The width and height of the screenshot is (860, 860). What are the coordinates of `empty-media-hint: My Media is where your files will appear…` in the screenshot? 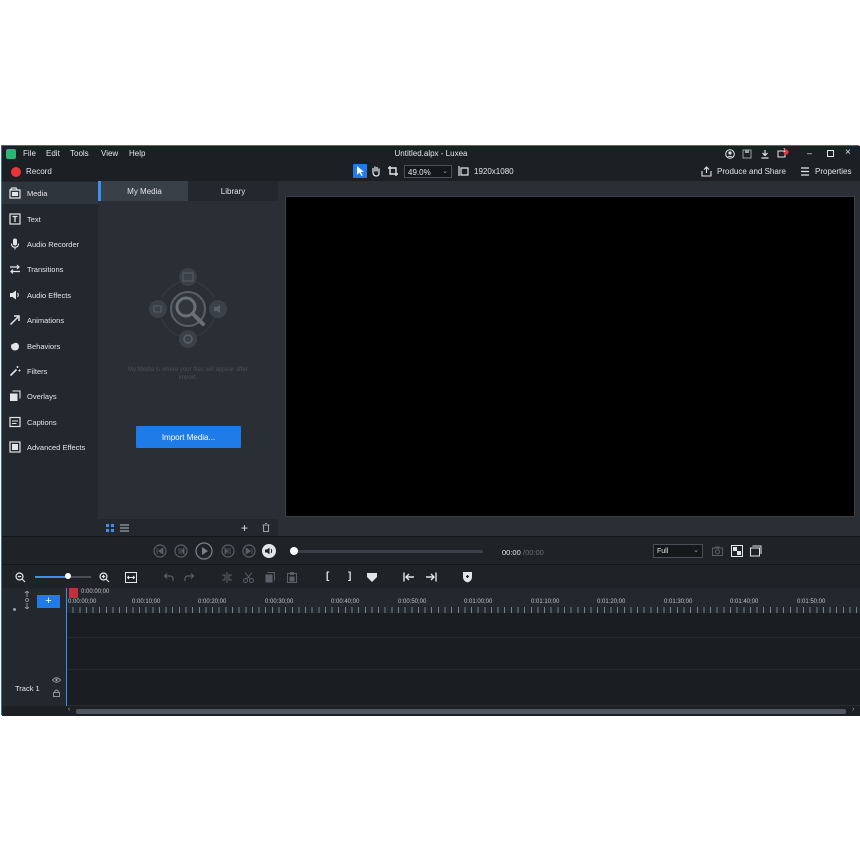 It's located at (188, 374).